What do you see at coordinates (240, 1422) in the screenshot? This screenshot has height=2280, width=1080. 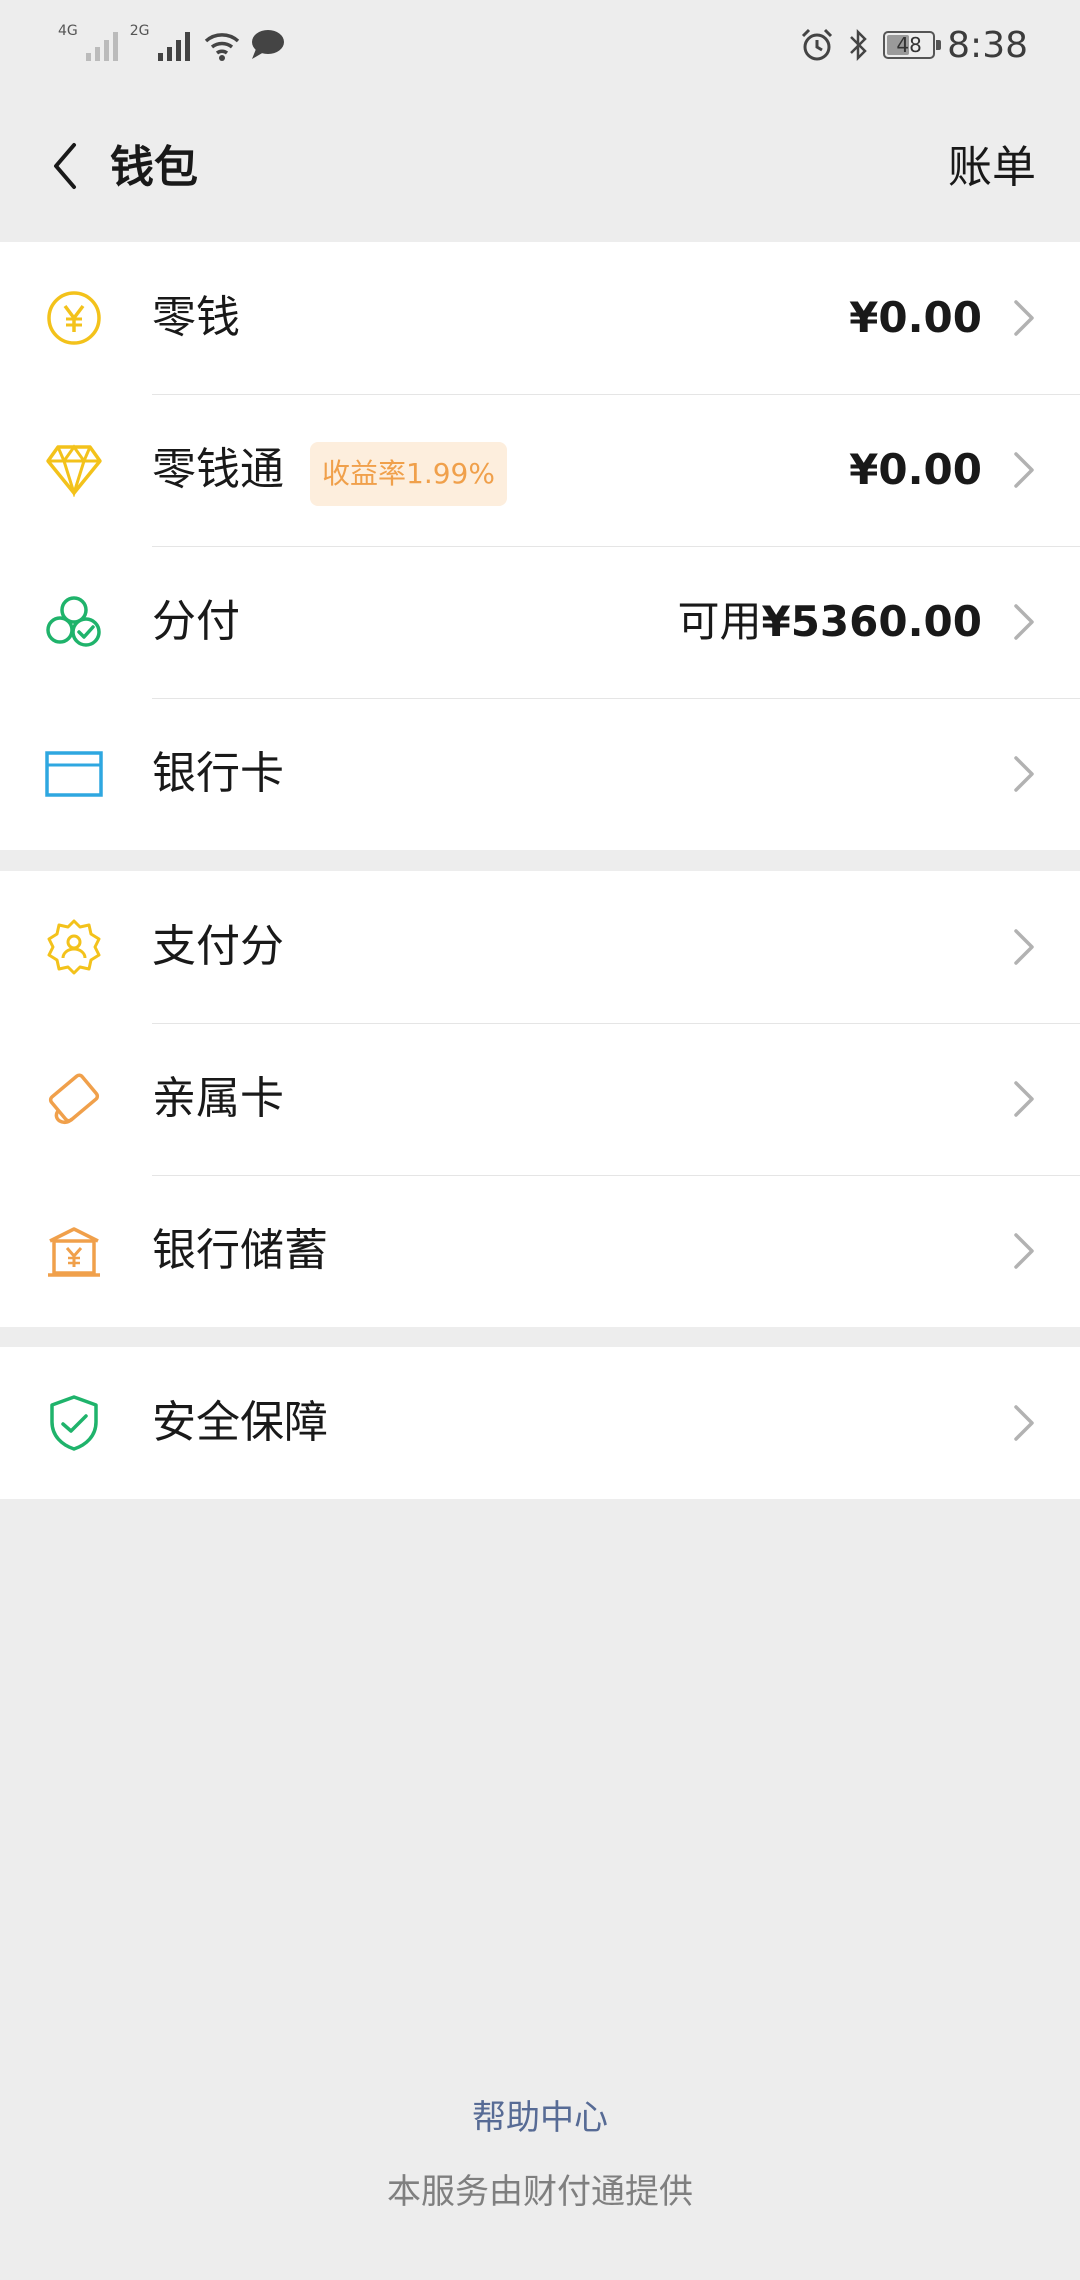 I see `wallet-item-label: 安全保障` at bounding box center [240, 1422].